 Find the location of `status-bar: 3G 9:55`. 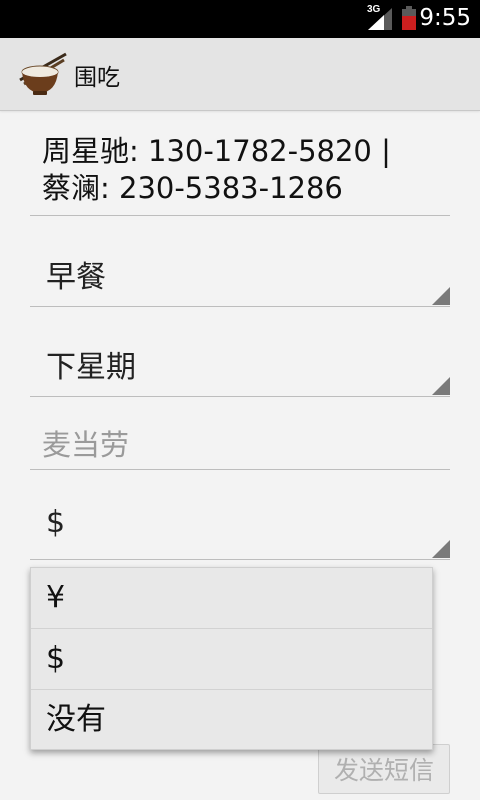

status-bar: 3G 9:55 is located at coordinates (240, 19).